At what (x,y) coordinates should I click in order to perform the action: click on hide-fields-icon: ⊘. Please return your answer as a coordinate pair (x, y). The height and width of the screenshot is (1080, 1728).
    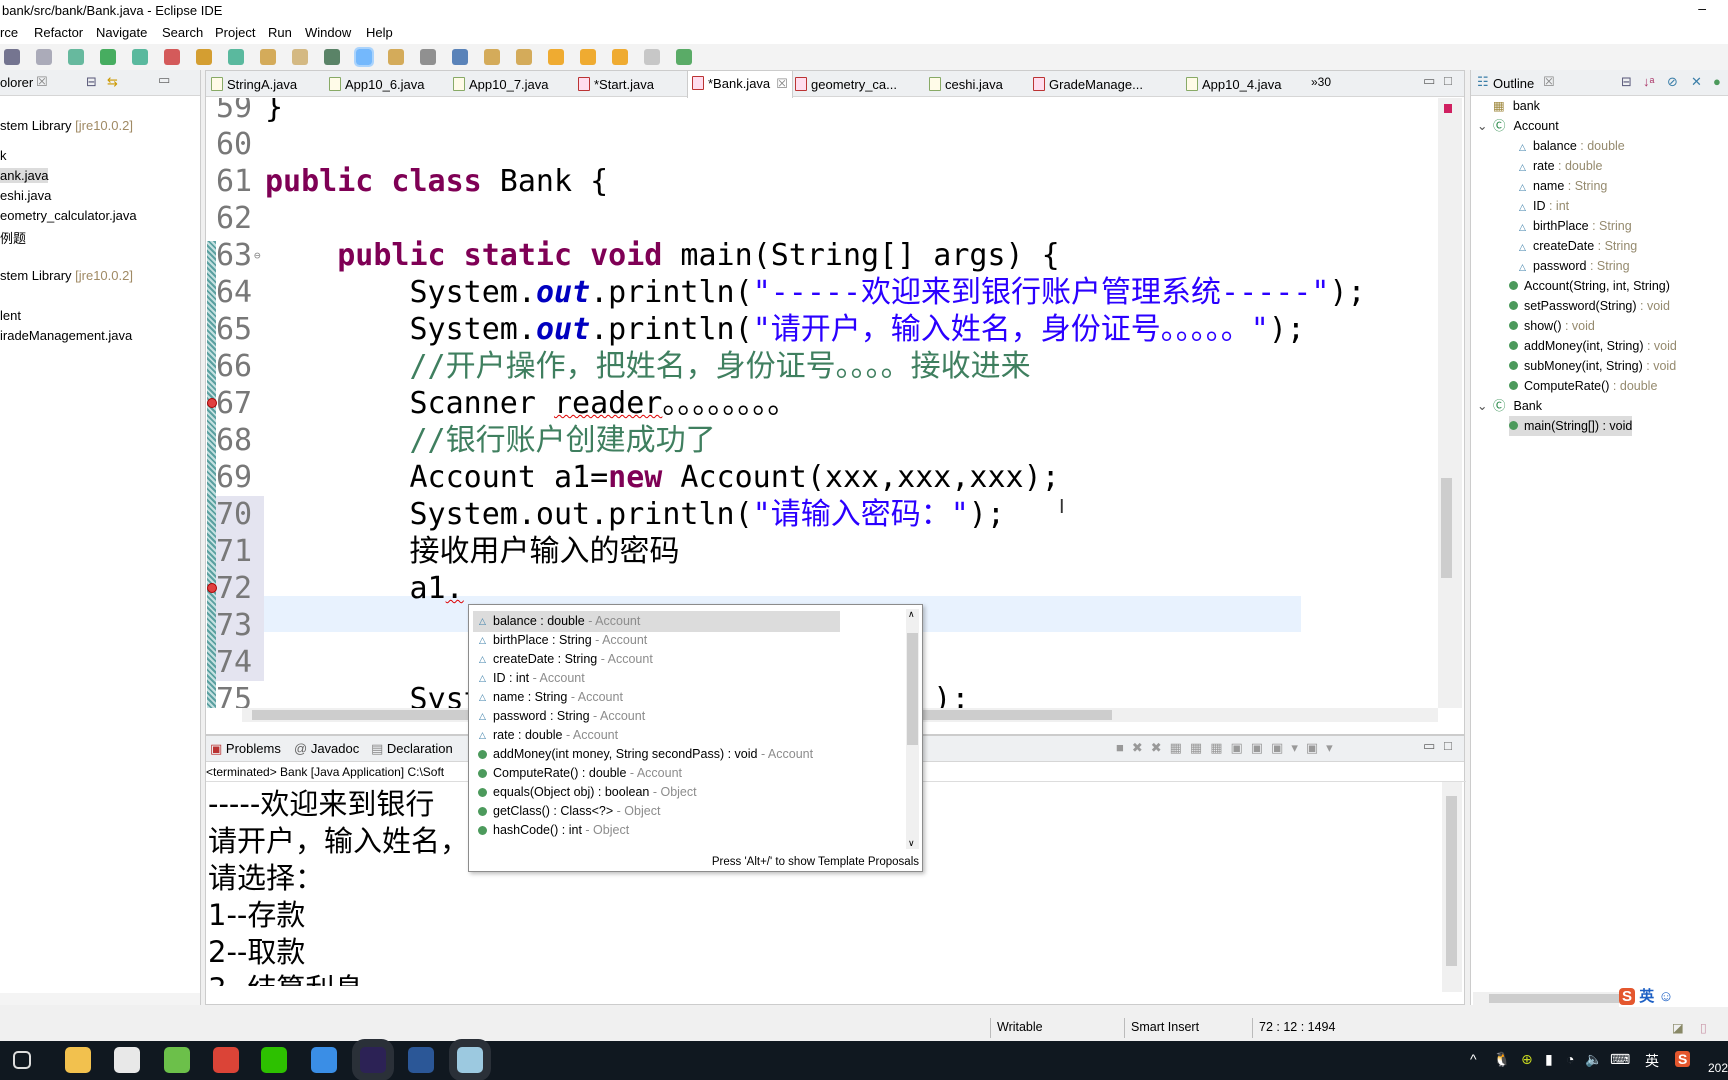
    Looking at the image, I should click on (1672, 82).